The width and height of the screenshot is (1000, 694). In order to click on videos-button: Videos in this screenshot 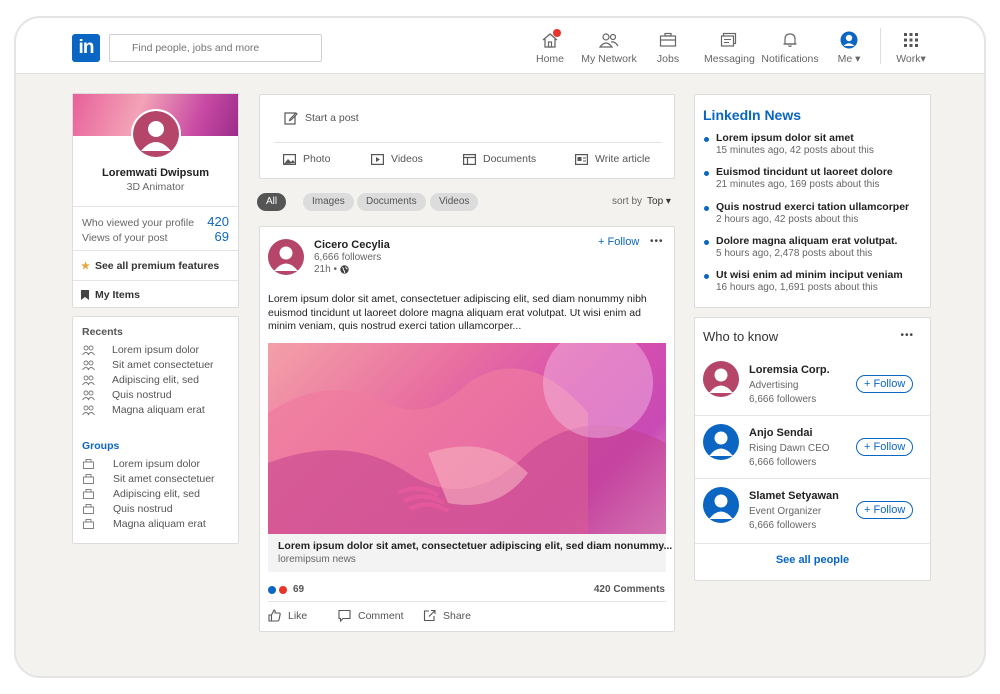, I will do `click(397, 159)`.